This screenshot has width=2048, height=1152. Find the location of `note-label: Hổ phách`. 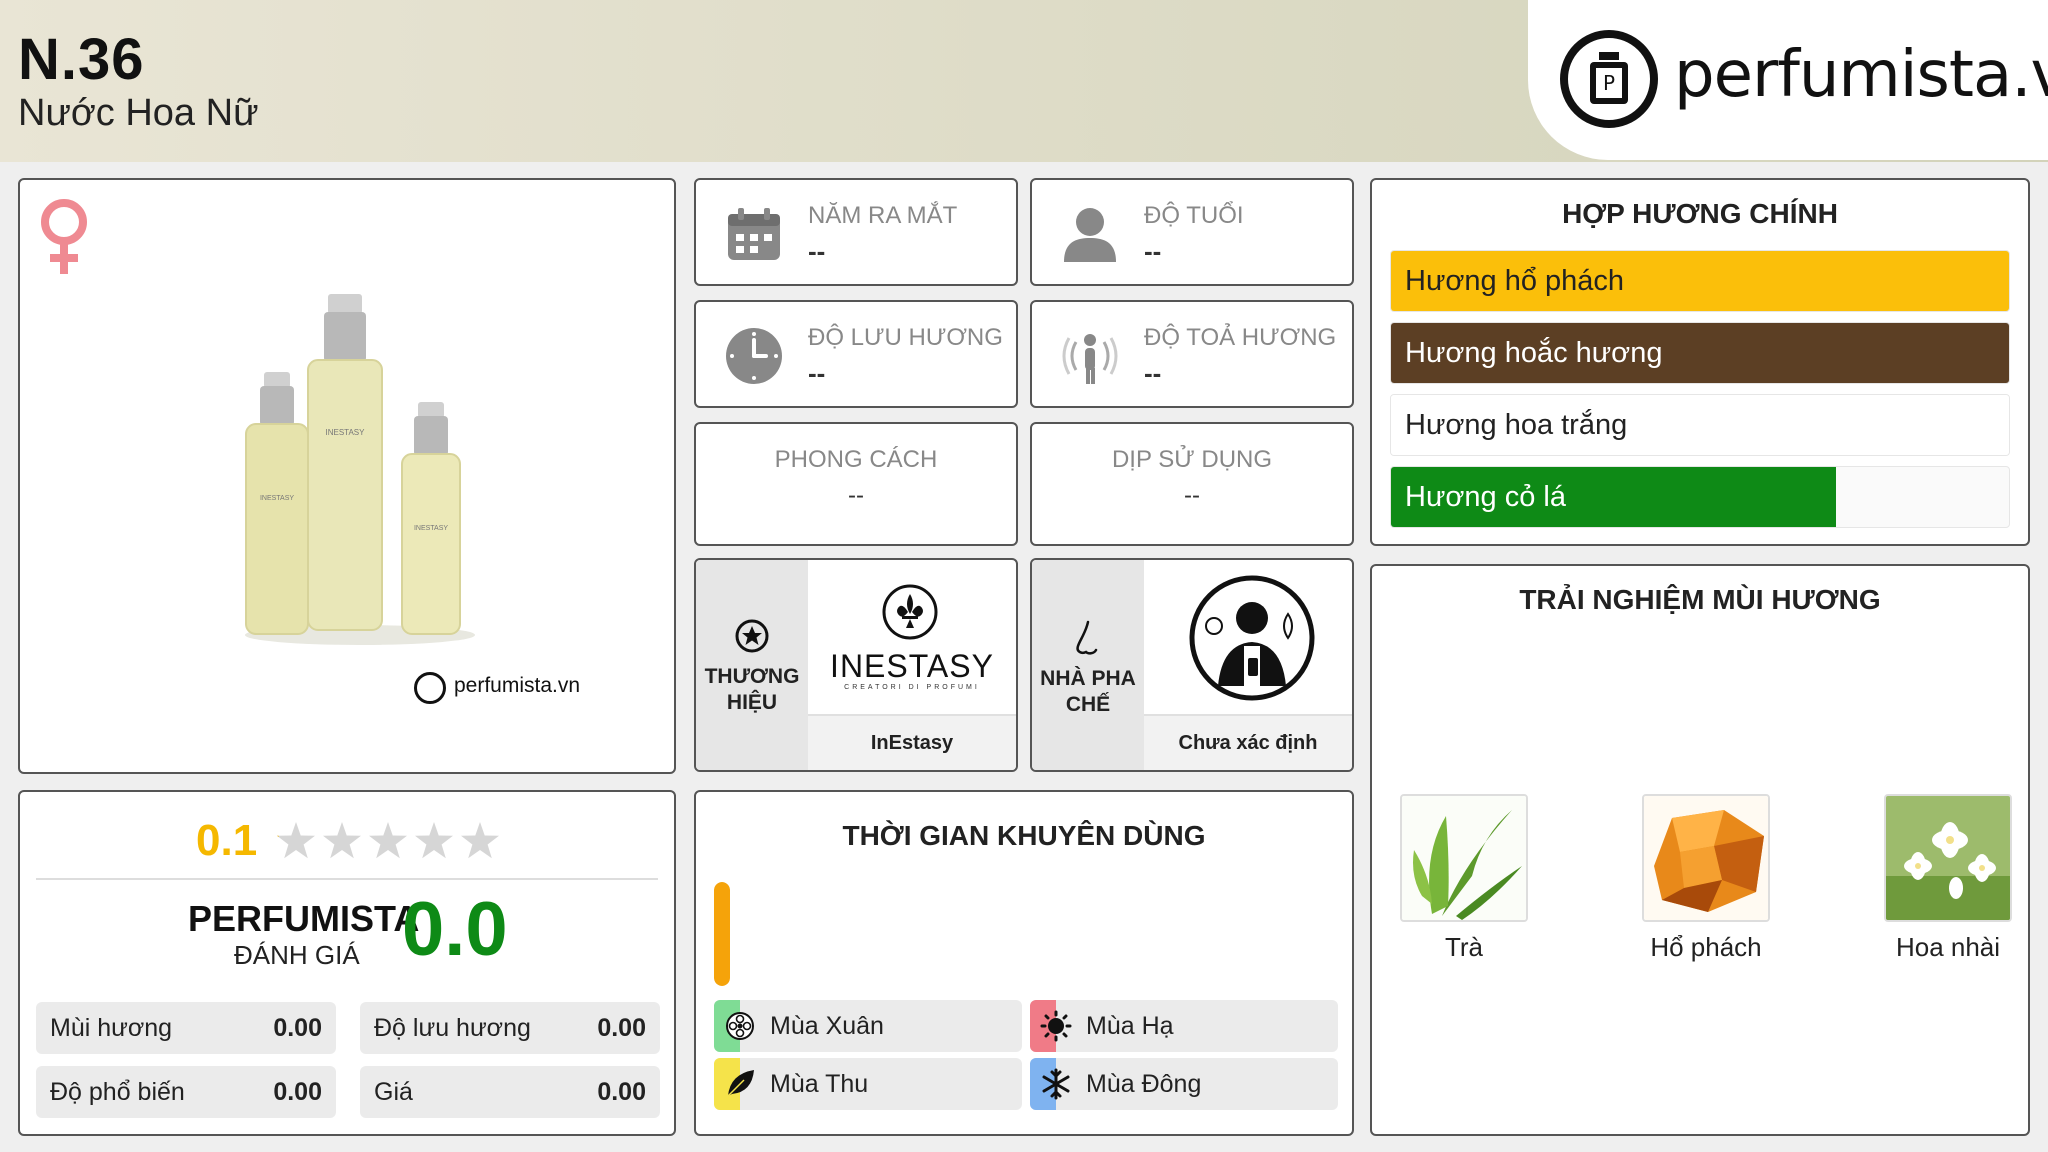

note-label: Hổ phách is located at coordinates (1706, 947).